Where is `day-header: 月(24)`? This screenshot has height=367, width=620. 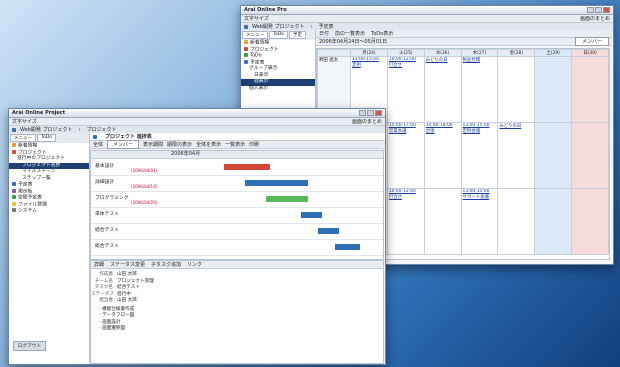 day-header: 月(24) is located at coordinates (369, 53).